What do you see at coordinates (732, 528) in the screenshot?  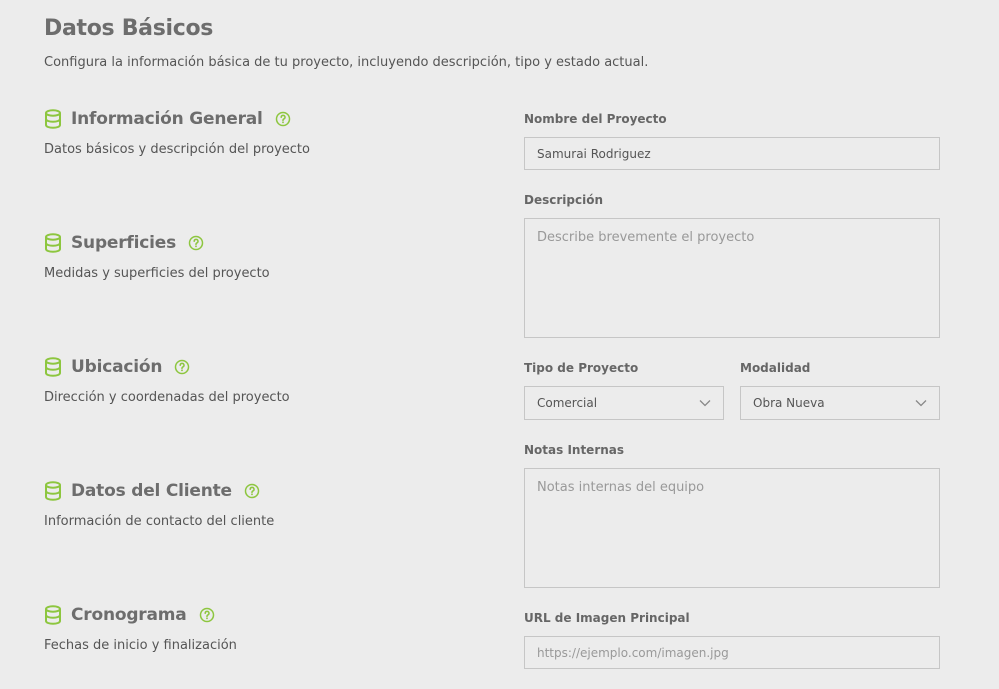 I see `internal-notes-textarea` at bounding box center [732, 528].